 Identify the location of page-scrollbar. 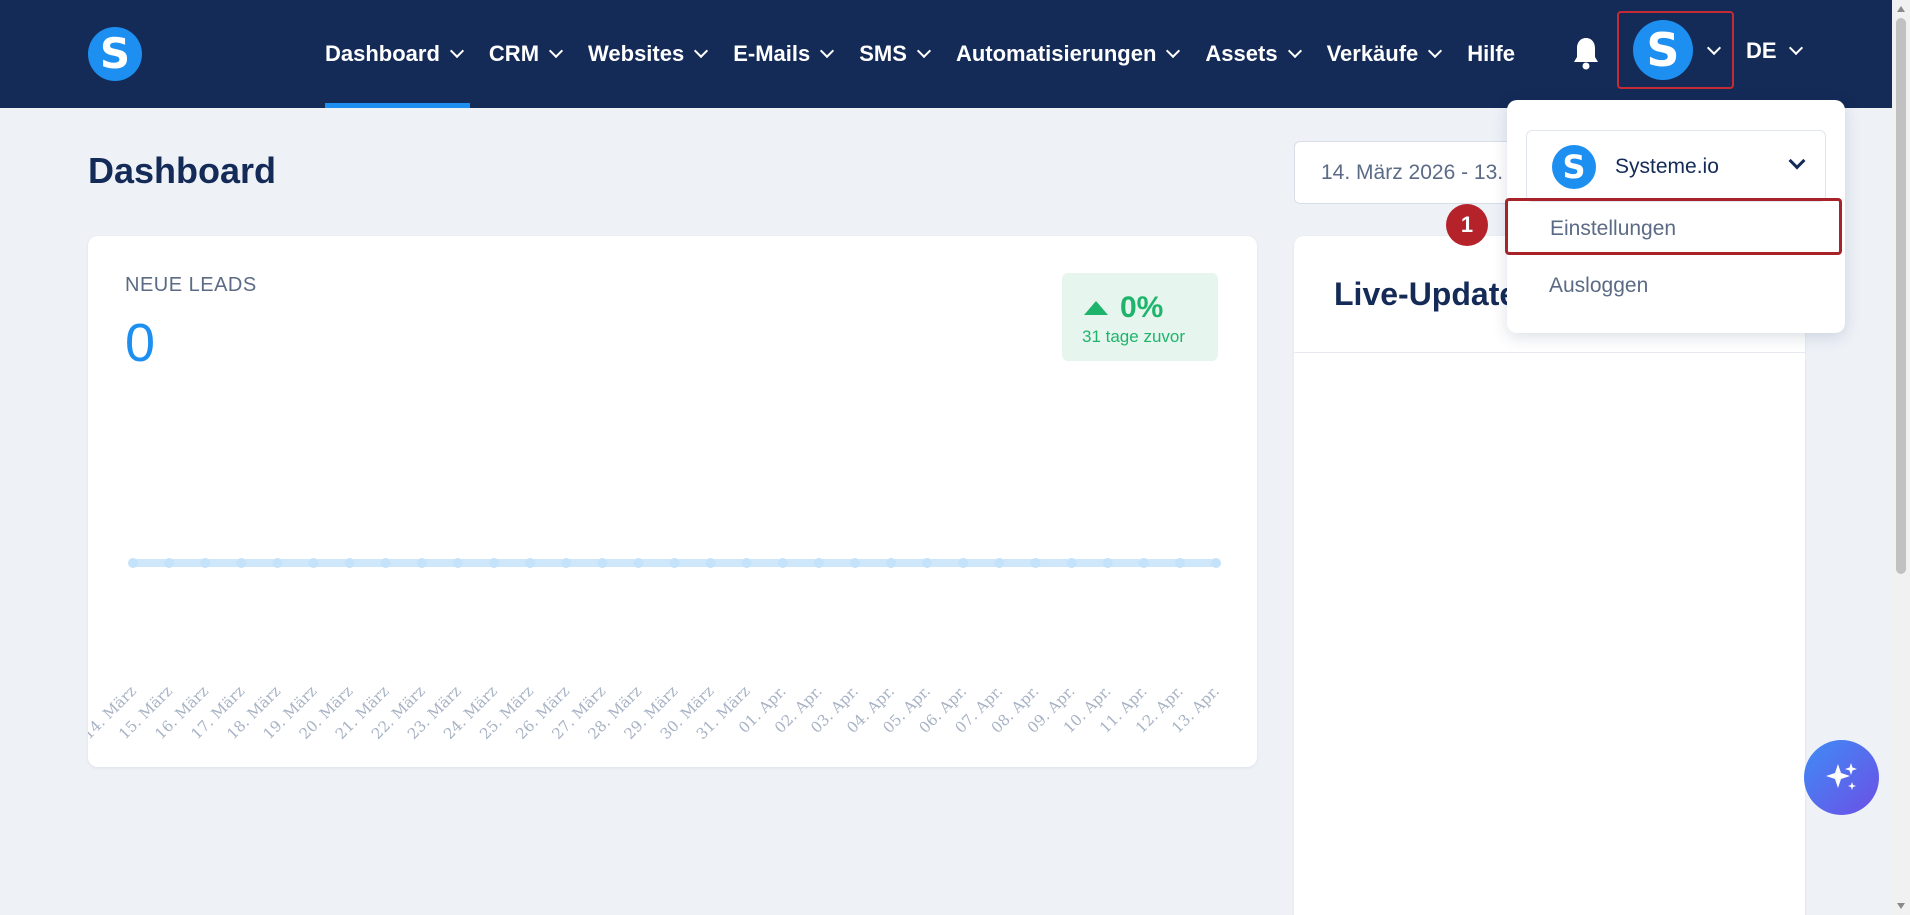
(1901, 457).